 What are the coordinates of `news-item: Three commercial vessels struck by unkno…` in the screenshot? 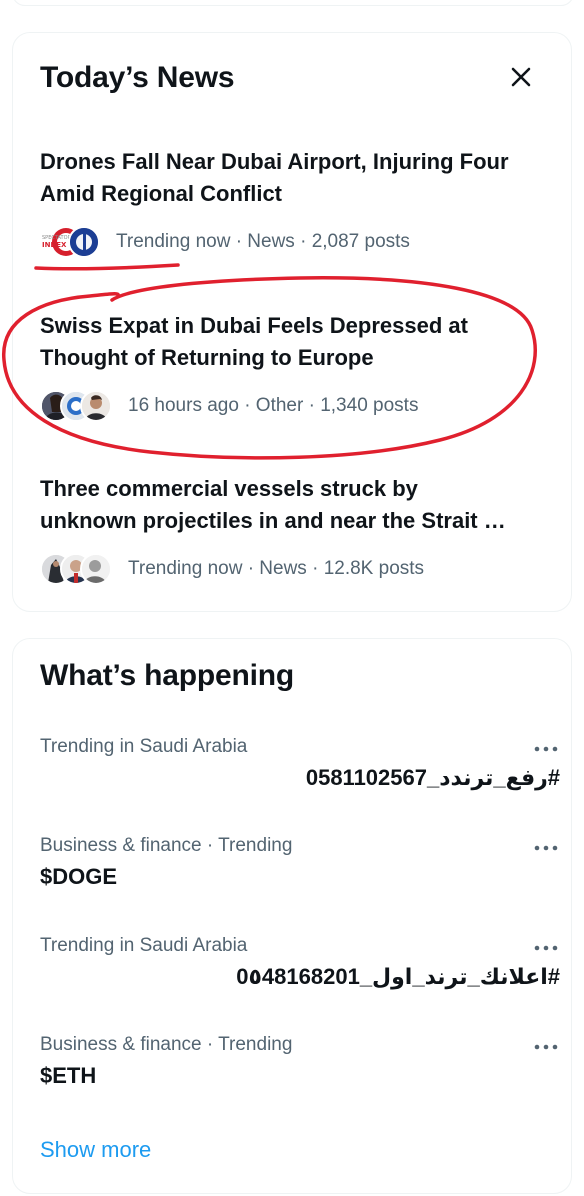 It's located at (300, 530).